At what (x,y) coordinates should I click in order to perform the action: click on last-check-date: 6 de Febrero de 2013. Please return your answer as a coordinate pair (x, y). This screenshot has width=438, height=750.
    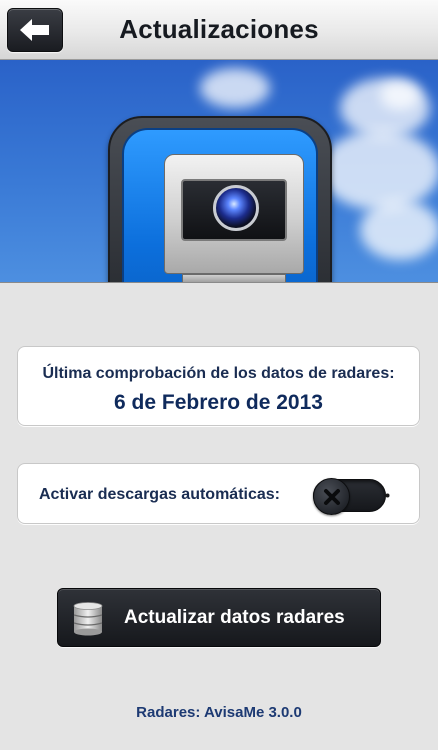
    Looking at the image, I should click on (218, 402).